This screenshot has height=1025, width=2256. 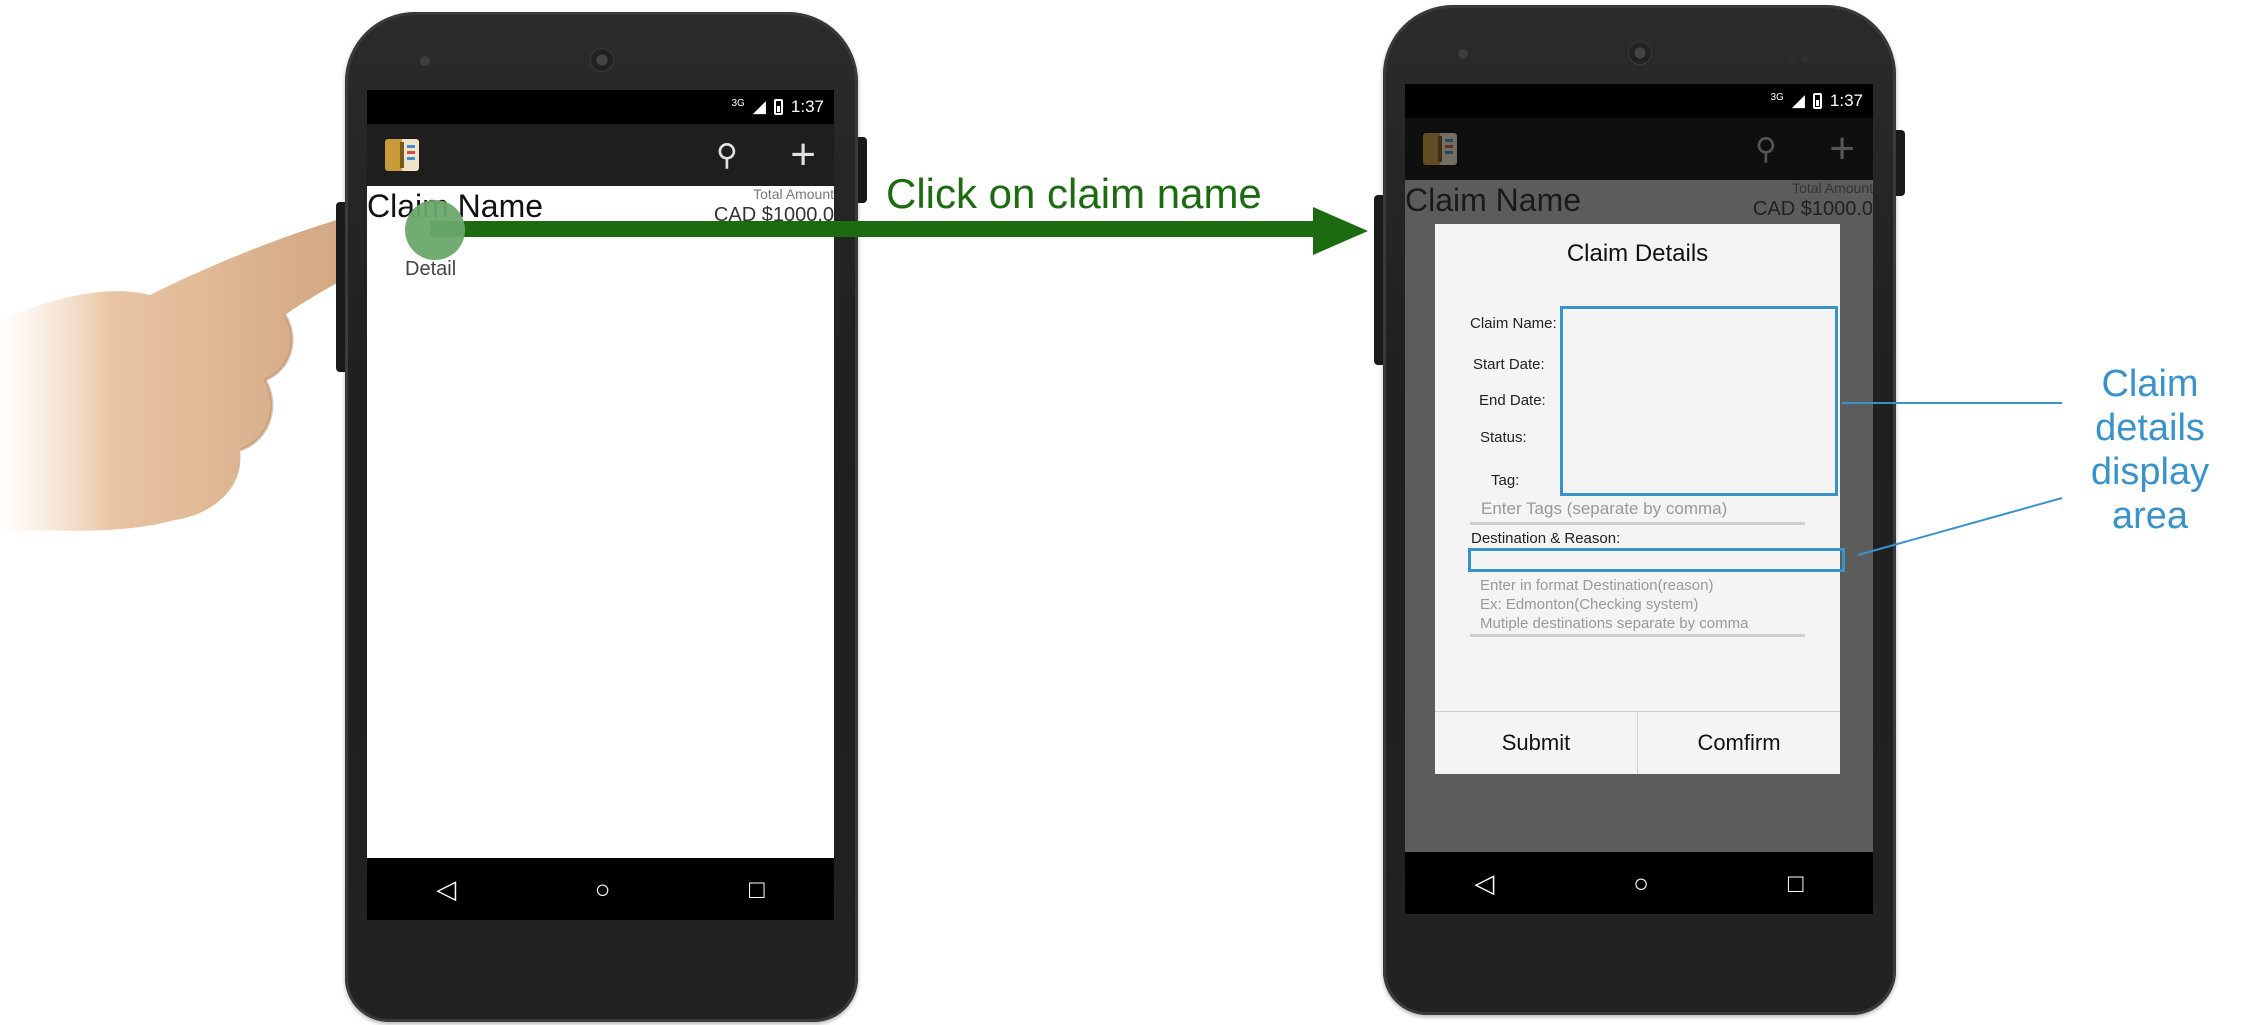 What do you see at coordinates (1699, 401) in the screenshot?
I see `claim-details-display-area` at bounding box center [1699, 401].